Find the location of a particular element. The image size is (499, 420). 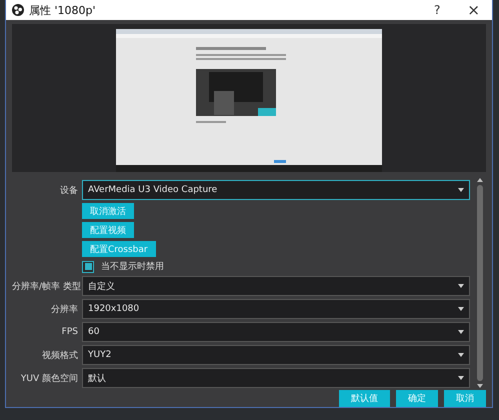

scroll-up-icon is located at coordinates (480, 180).